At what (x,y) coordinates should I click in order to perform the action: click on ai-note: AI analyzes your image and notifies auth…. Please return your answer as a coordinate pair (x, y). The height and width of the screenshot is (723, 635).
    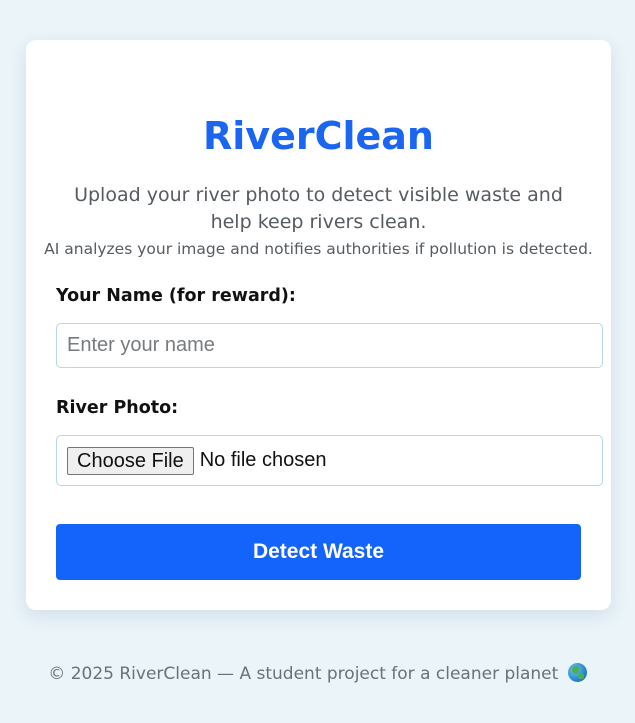
    Looking at the image, I should click on (318, 249).